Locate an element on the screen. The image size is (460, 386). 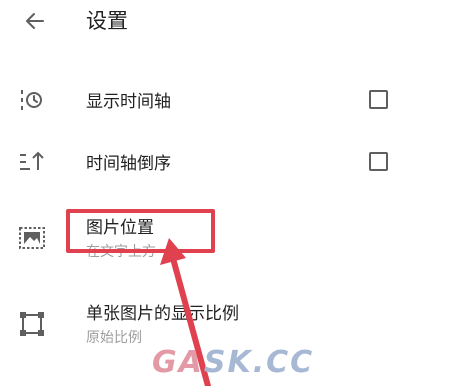
page-title: 设置 is located at coordinates (107, 21).